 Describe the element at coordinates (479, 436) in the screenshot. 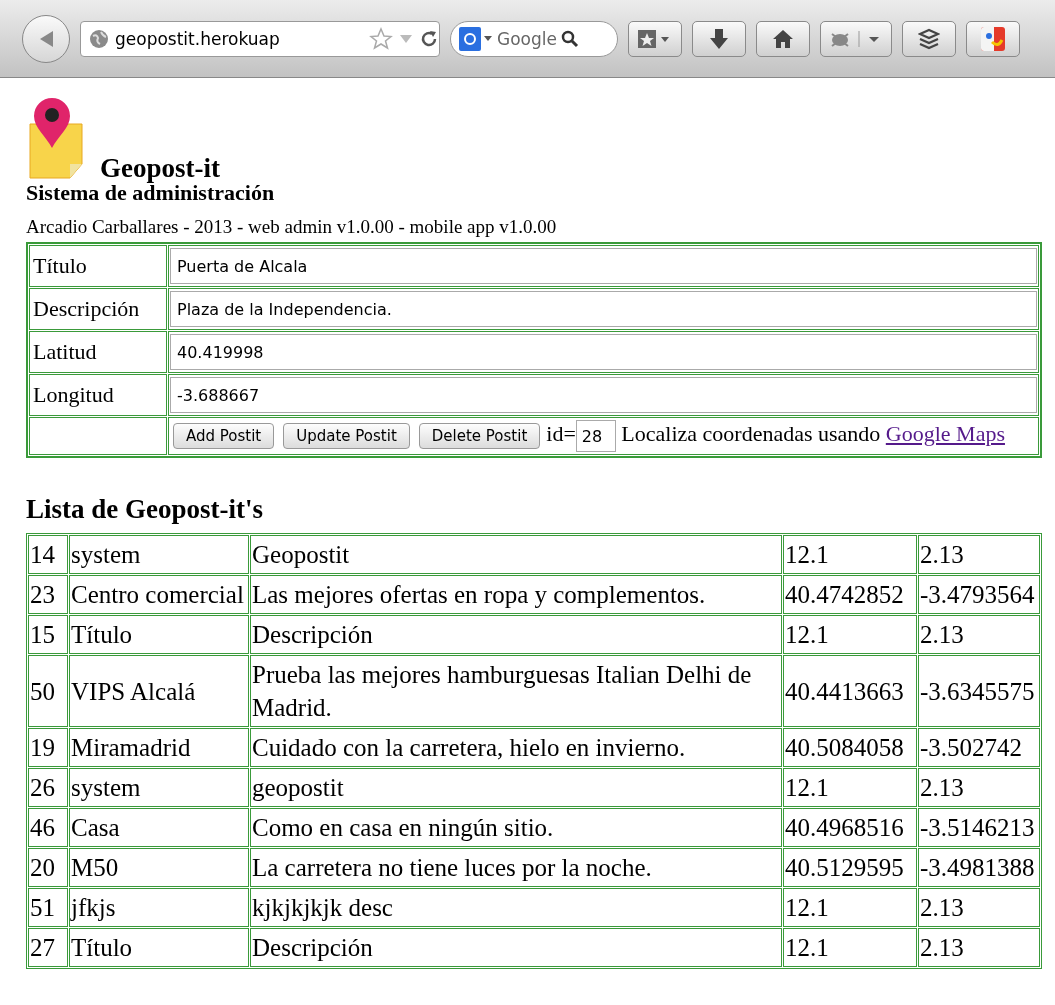

I see `action-button: Delete Postit` at that location.